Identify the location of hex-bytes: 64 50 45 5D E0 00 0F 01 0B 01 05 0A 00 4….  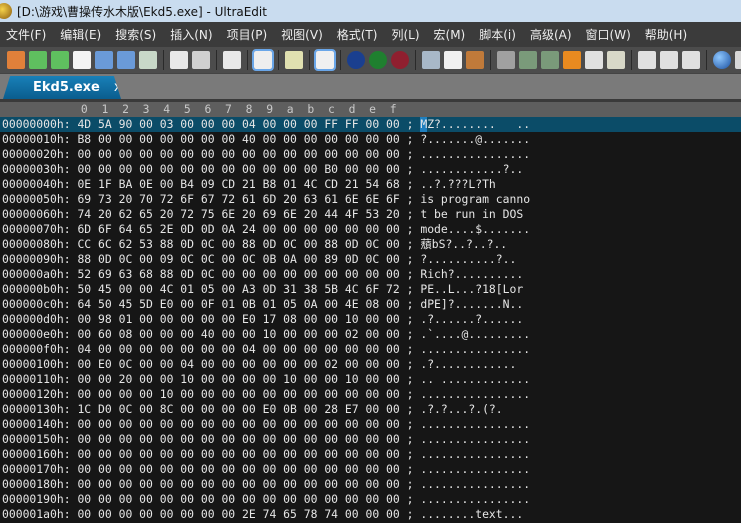
(238, 304).